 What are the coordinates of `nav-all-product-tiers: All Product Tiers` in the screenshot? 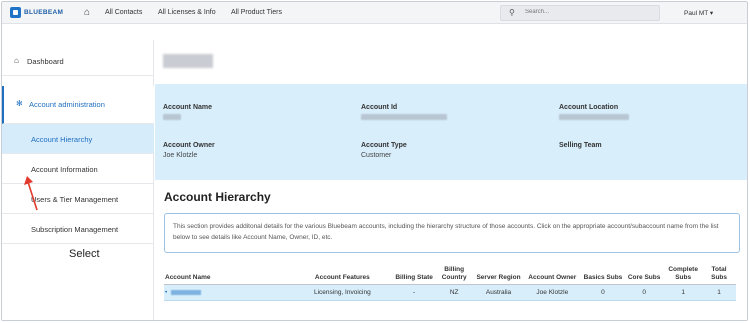 It's located at (256, 12).